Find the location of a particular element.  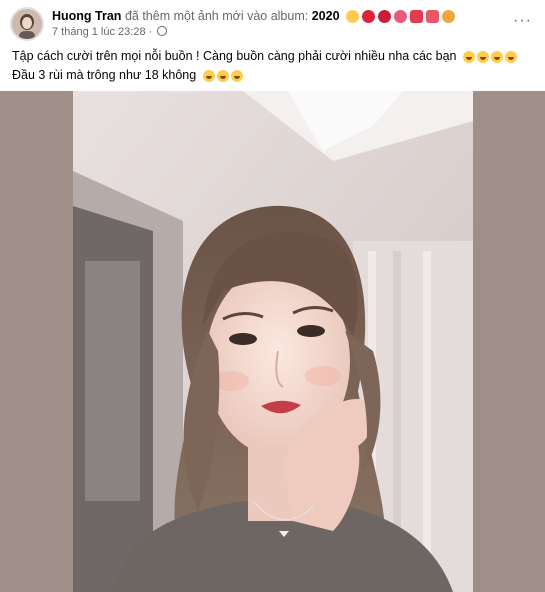

avatar-photo is located at coordinates (27, 24).